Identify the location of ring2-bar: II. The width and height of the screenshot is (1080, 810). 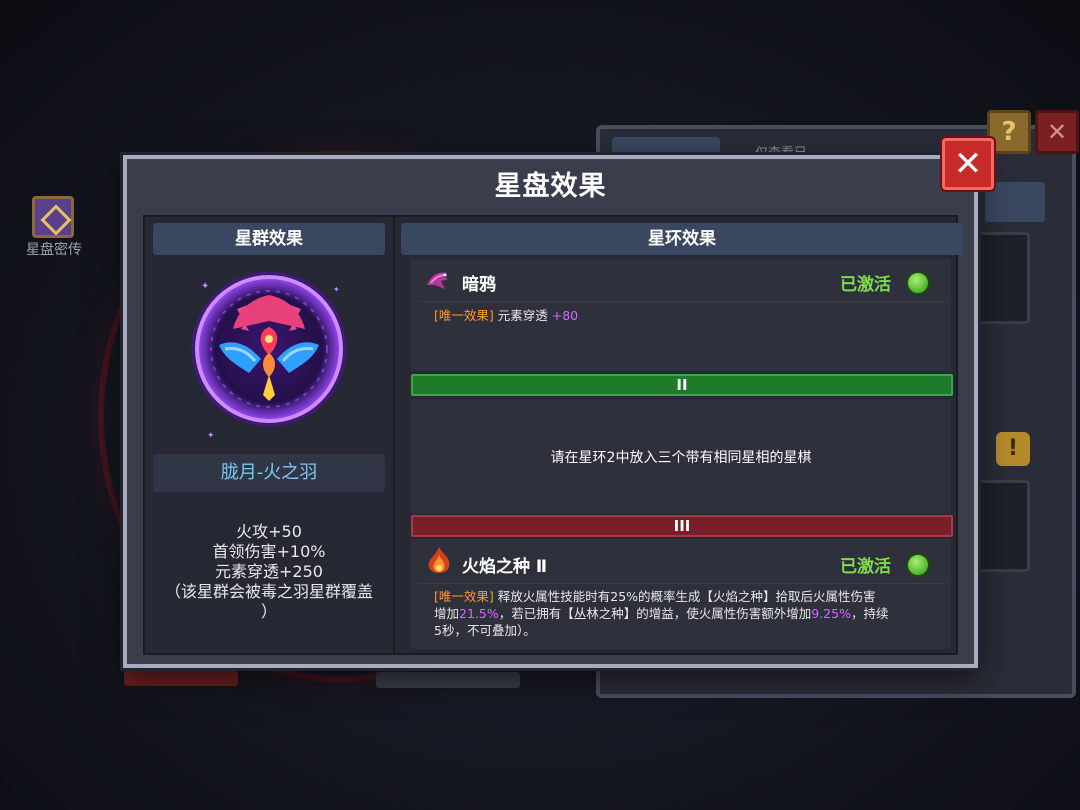
(682, 385).